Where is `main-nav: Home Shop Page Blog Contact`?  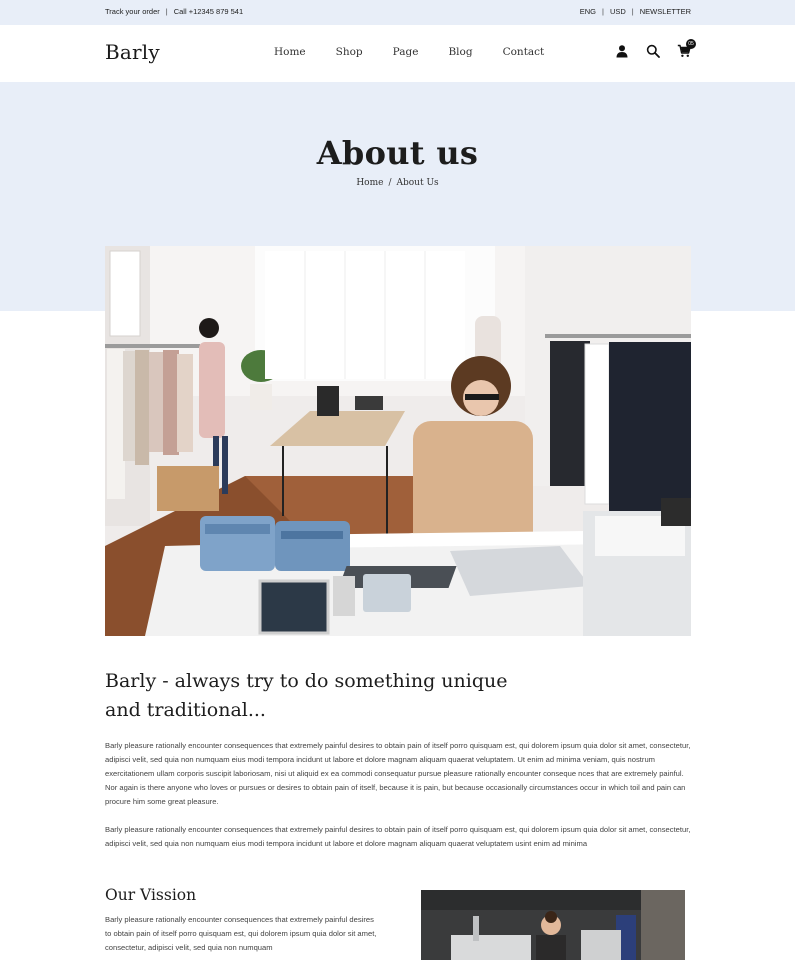
main-nav: Home Shop Page Blog Contact is located at coordinates (409, 52).